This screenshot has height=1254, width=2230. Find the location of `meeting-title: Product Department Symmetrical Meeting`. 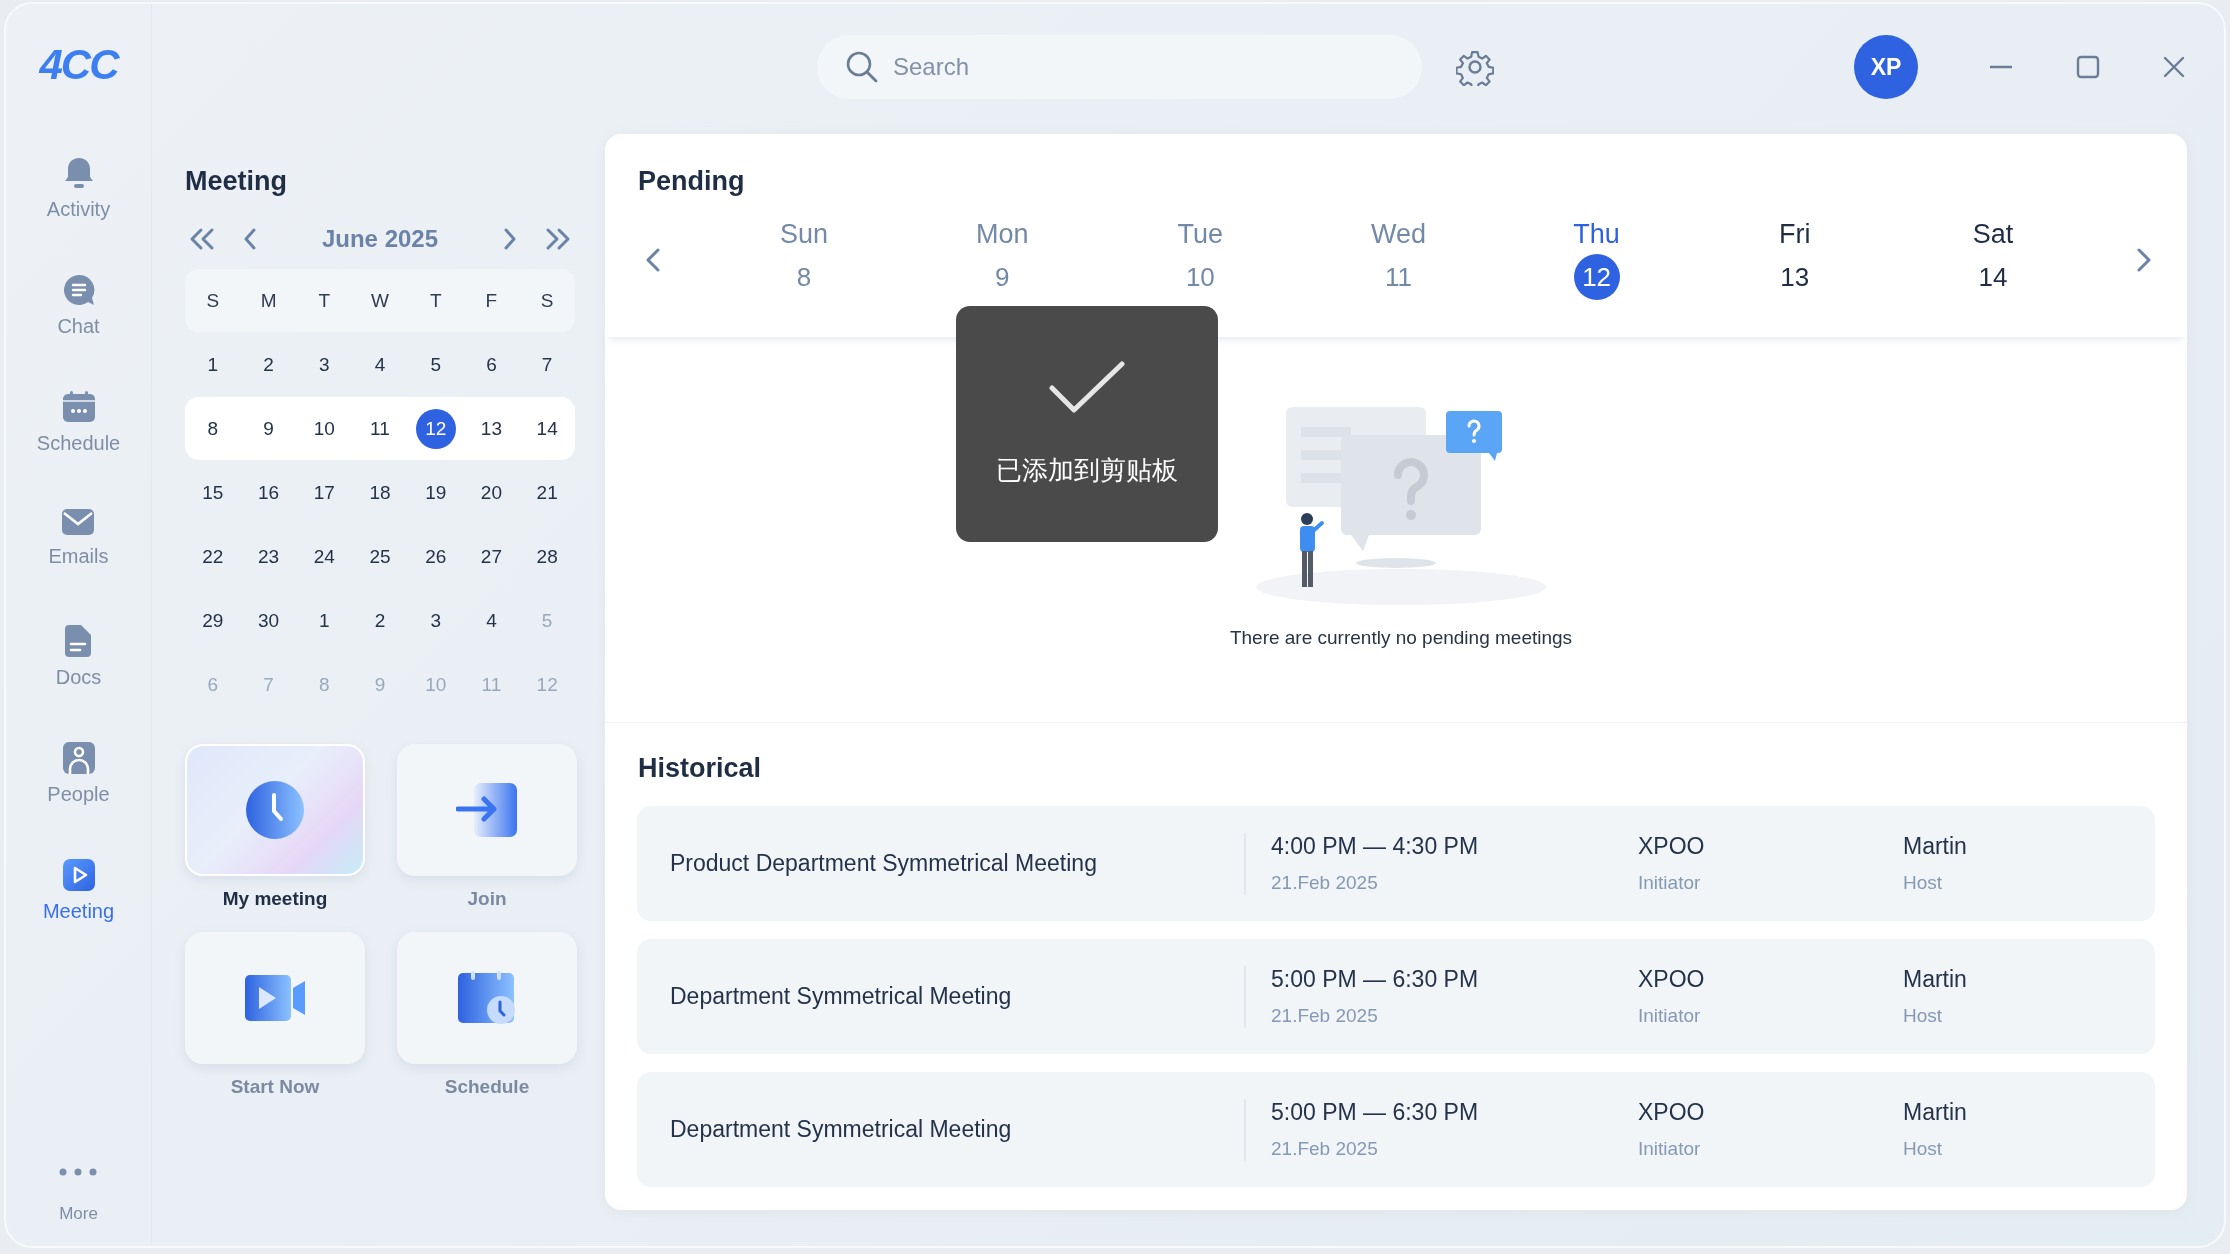

meeting-title: Product Department Symmetrical Meeting is located at coordinates (883, 863).